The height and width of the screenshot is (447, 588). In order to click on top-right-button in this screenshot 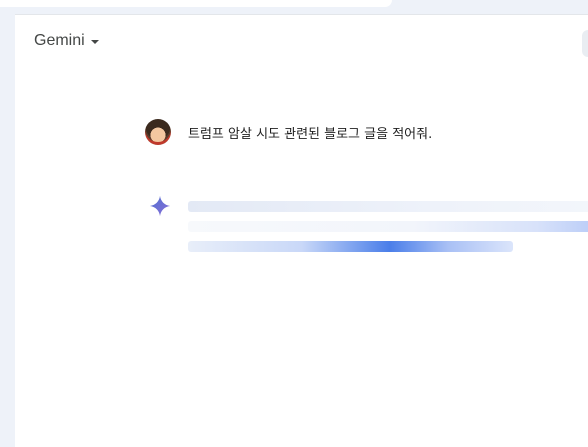, I will do `click(585, 43)`.